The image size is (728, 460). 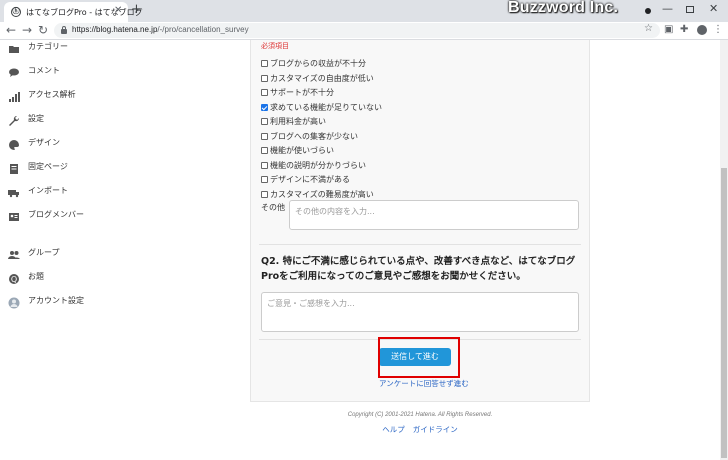 I want to click on sidebar-item-category: カテゴリー, so click(x=83, y=49).